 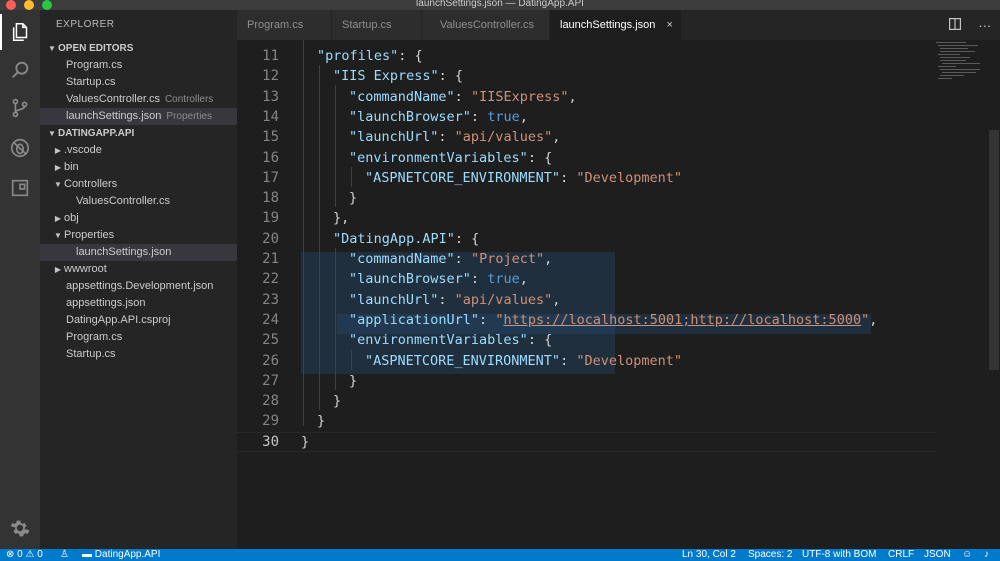 What do you see at coordinates (85, 24) in the screenshot?
I see `explorer-header: EXPLORER` at bounding box center [85, 24].